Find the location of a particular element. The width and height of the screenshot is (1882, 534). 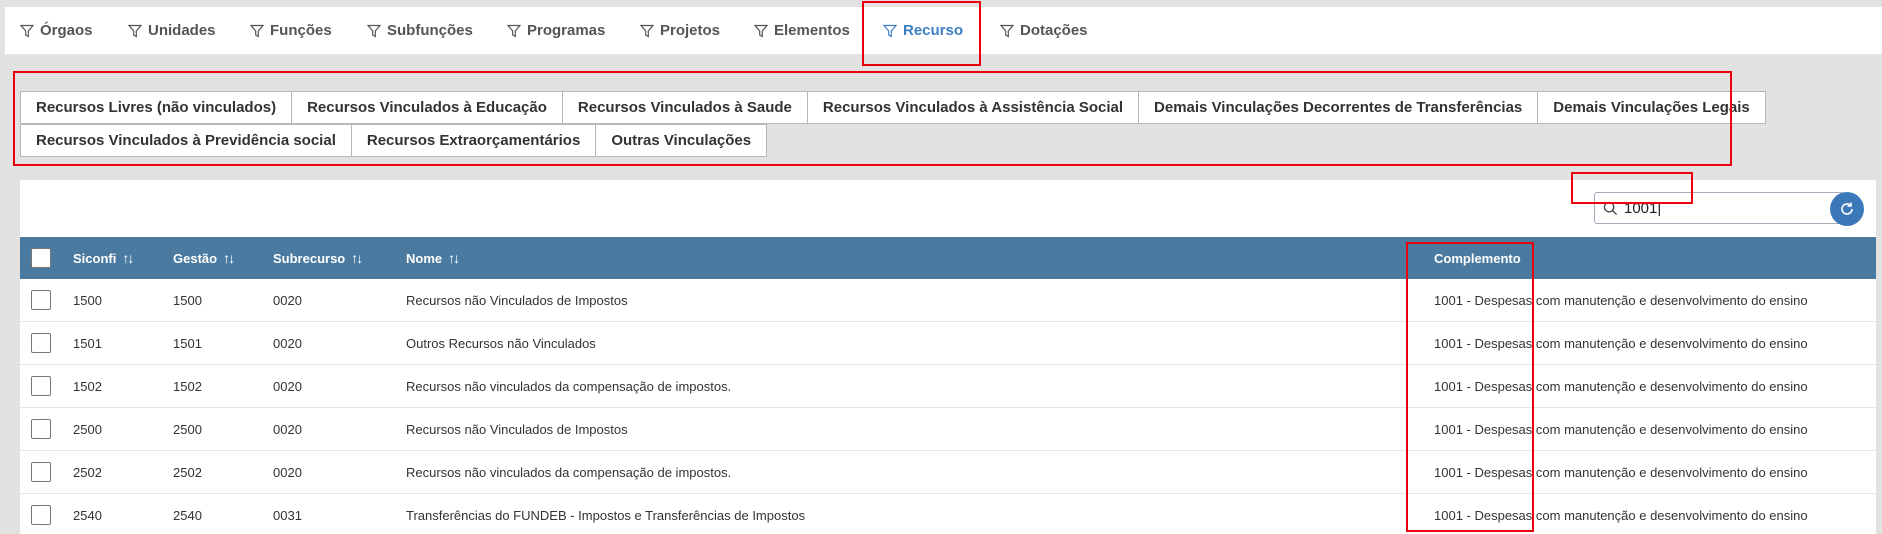

select-all-cell is located at coordinates (41, 258).